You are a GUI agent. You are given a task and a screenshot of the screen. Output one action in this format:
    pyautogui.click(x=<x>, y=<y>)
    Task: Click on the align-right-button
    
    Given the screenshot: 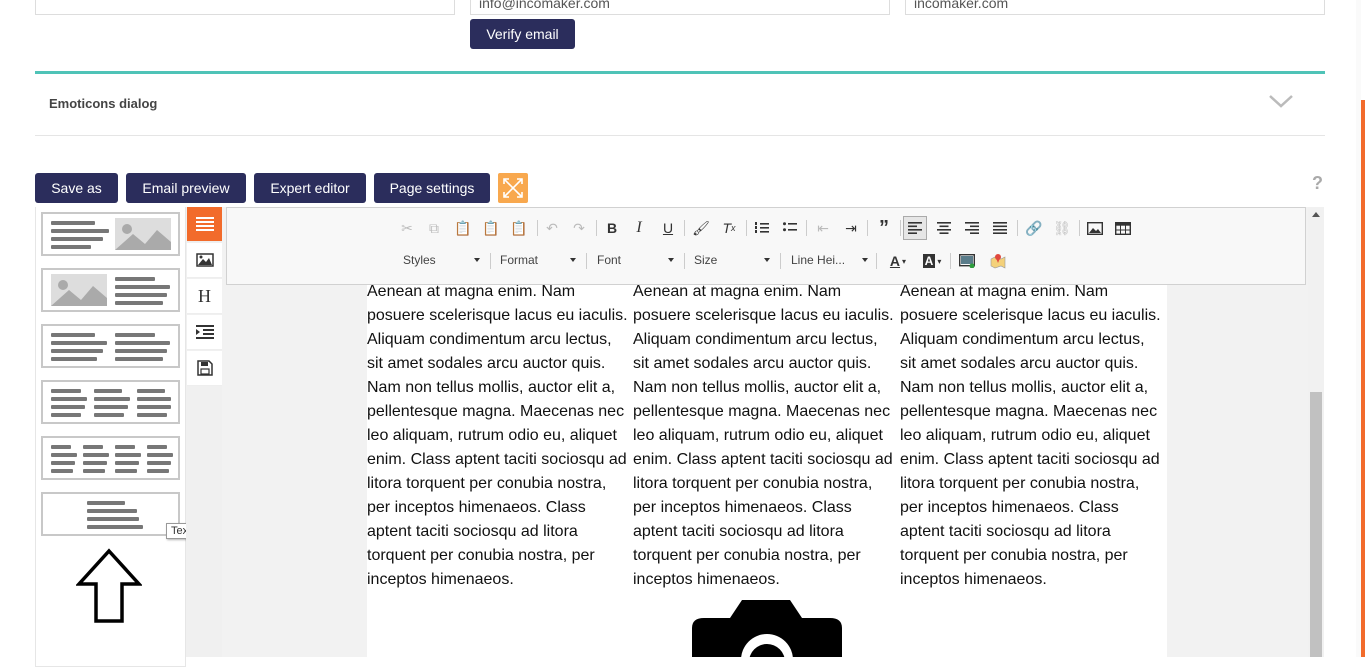 What is the action you would take?
    pyautogui.click(x=972, y=228)
    